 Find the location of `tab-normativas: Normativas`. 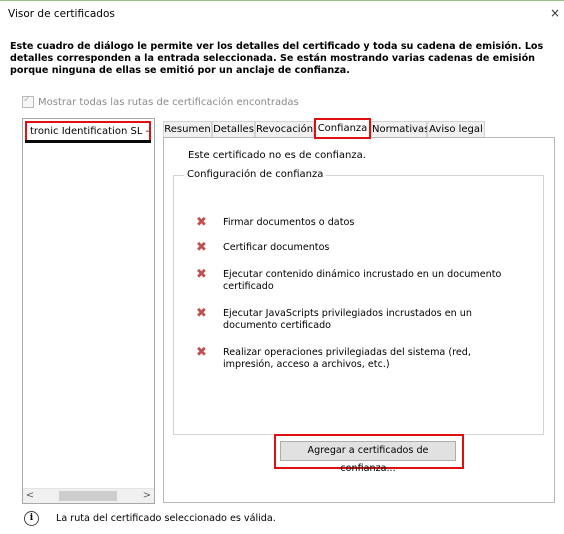

tab-normativas: Normativas is located at coordinates (400, 129).